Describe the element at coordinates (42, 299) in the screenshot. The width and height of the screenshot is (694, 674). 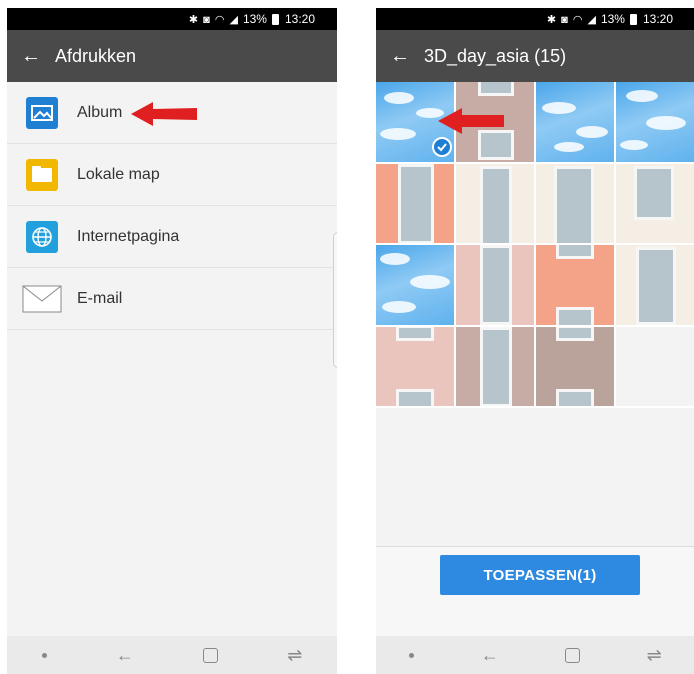
I see `mail-icon` at that location.